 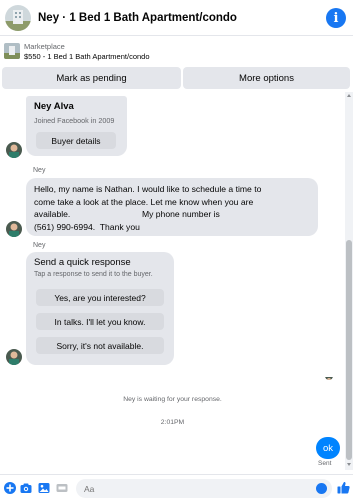 What do you see at coordinates (91, 78) in the screenshot?
I see `mark-as-pending-button: Mark as pending` at bounding box center [91, 78].